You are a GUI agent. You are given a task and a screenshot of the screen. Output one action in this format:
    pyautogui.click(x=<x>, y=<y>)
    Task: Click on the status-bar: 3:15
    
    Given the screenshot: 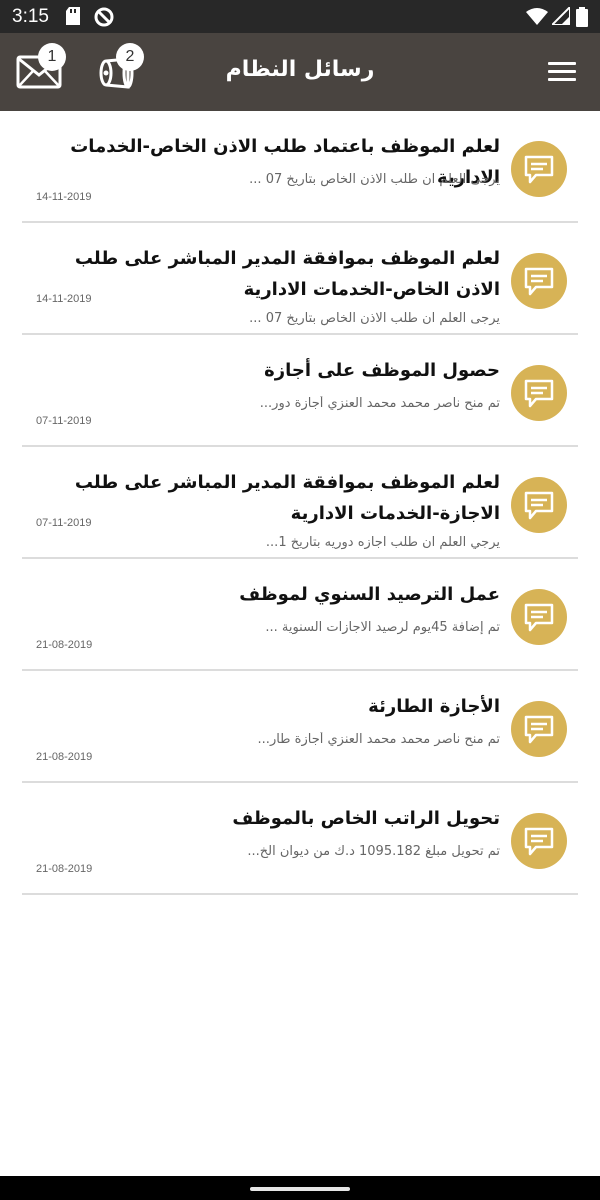 What is the action you would take?
    pyautogui.click(x=300, y=16)
    